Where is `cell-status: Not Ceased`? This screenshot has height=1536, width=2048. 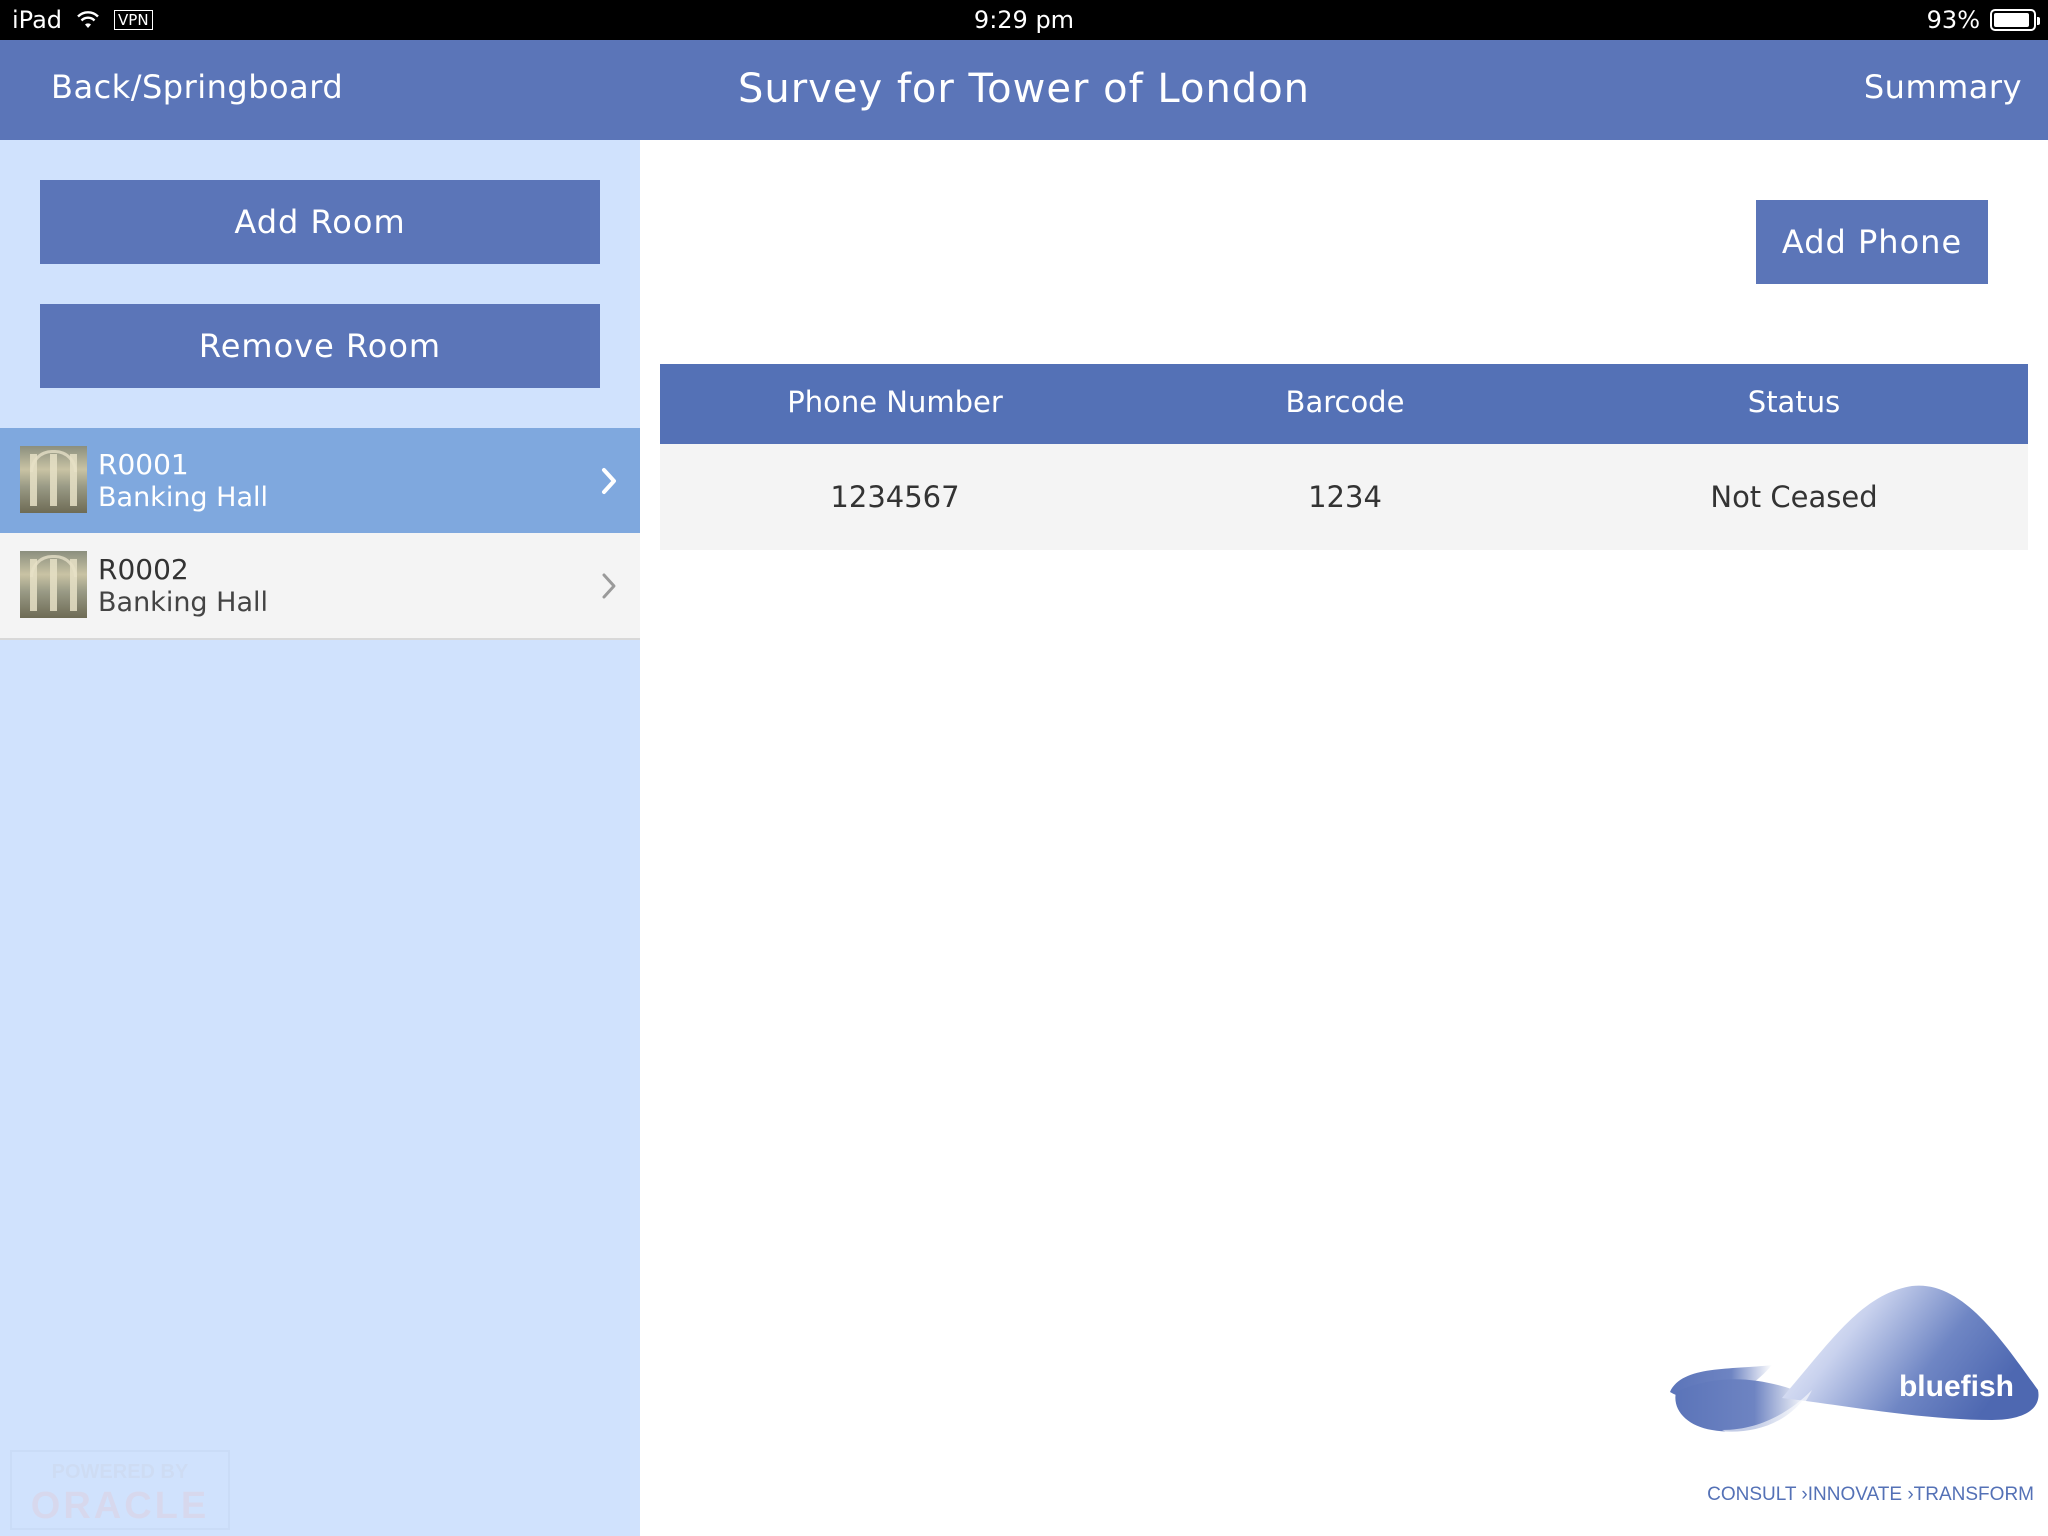 cell-status: Not Ceased is located at coordinates (1794, 497).